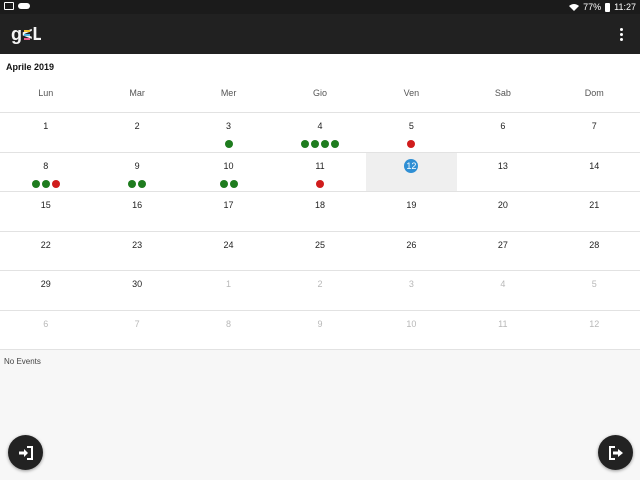  I want to click on day-number: 26, so click(411, 244).